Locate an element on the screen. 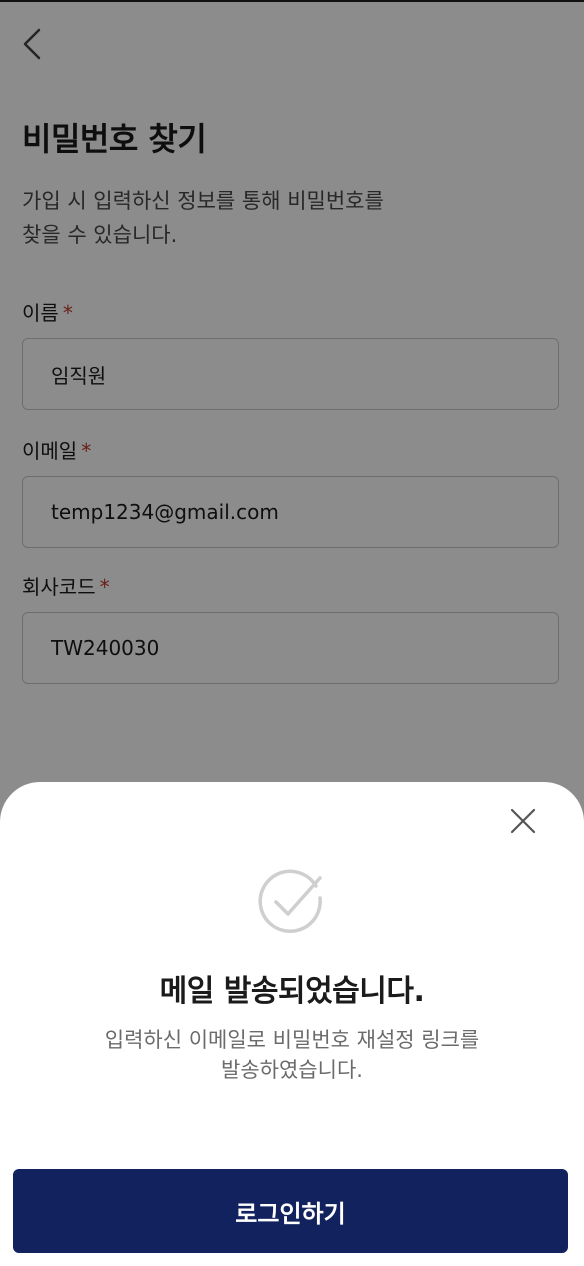 The width and height of the screenshot is (584, 1266). login-button: 로그인하기 is located at coordinates (290, 1211).